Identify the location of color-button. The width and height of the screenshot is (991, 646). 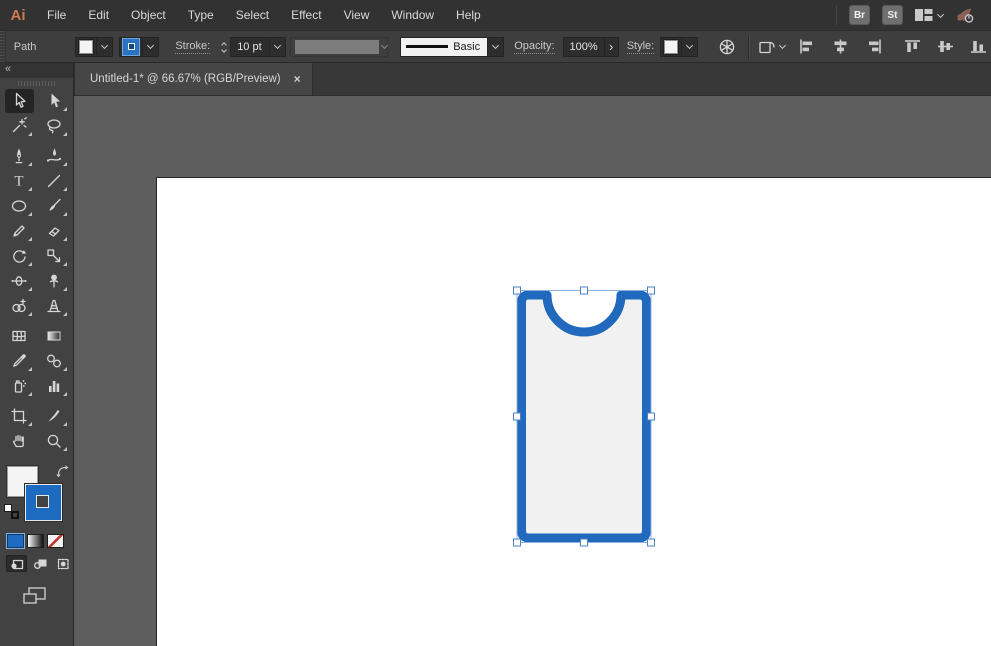
(15, 541).